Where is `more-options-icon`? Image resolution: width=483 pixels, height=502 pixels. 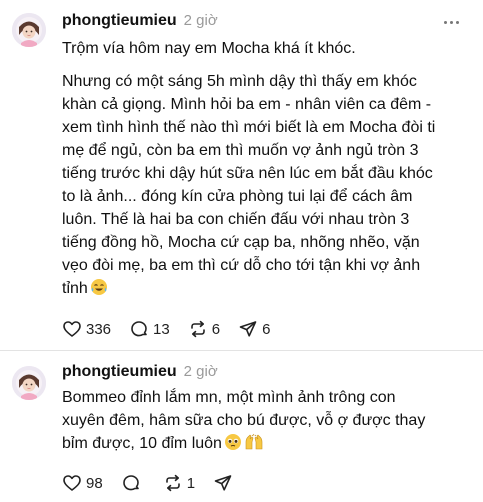 more-options-icon is located at coordinates (451, 22).